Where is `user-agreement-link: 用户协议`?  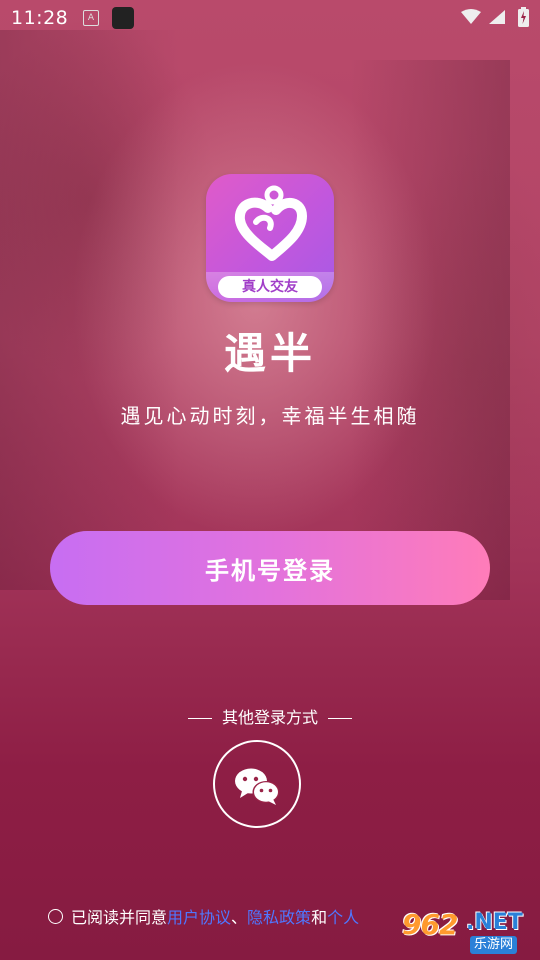
user-agreement-link: 用户协议 is located at coordinates (199, 917).